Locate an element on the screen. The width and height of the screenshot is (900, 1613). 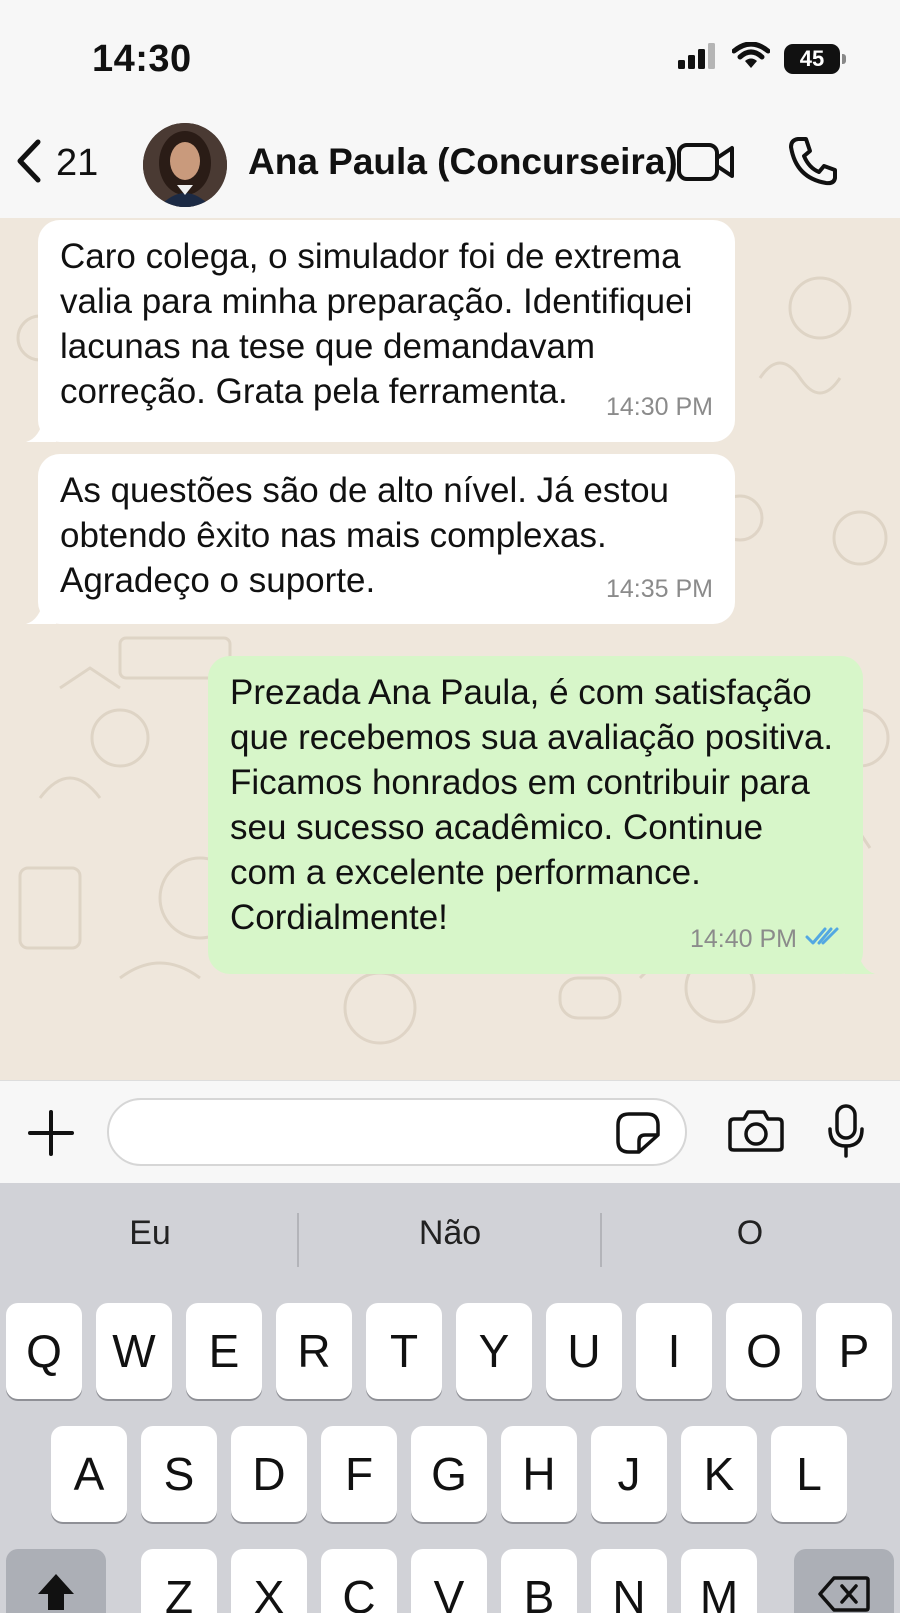
message-text-line: que recebemos sua avaliação positiva. is located at coordinates (532, 737).